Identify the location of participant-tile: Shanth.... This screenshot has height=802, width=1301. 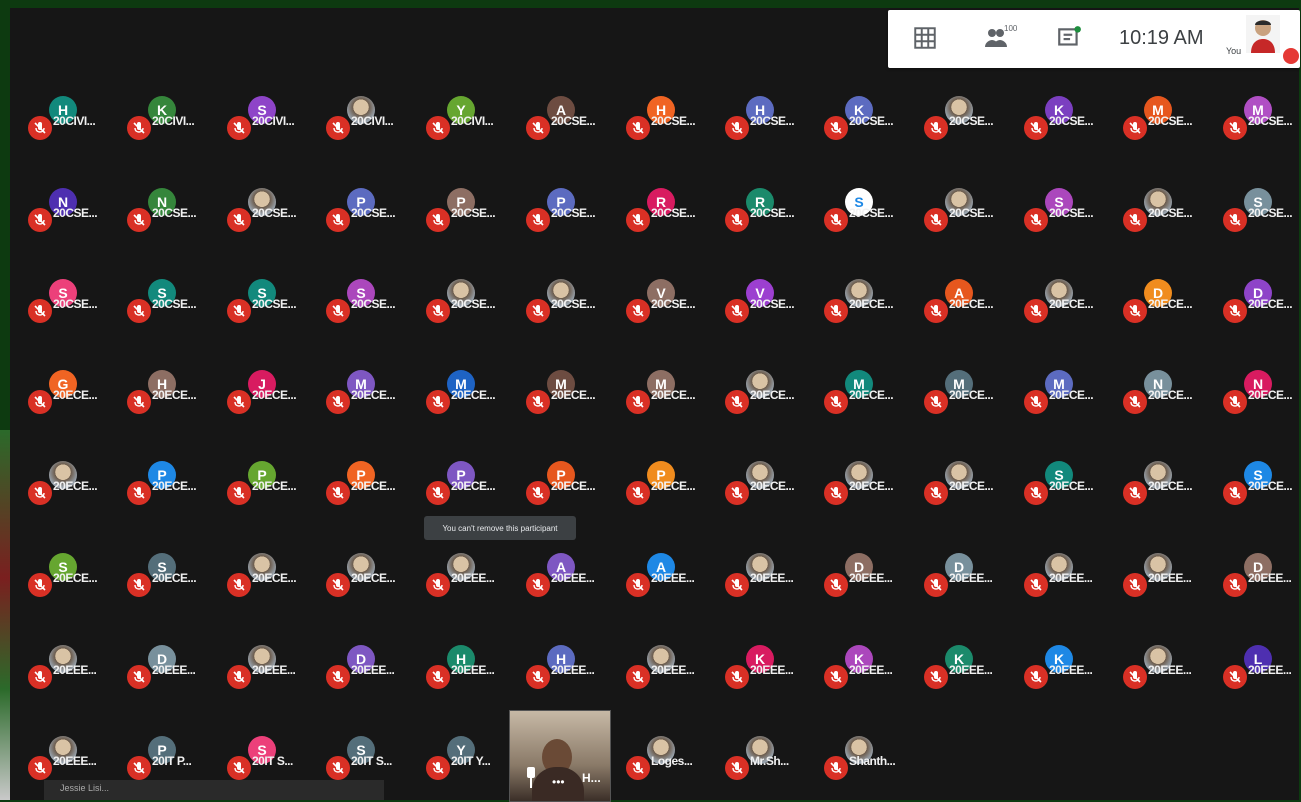
(864, 768).